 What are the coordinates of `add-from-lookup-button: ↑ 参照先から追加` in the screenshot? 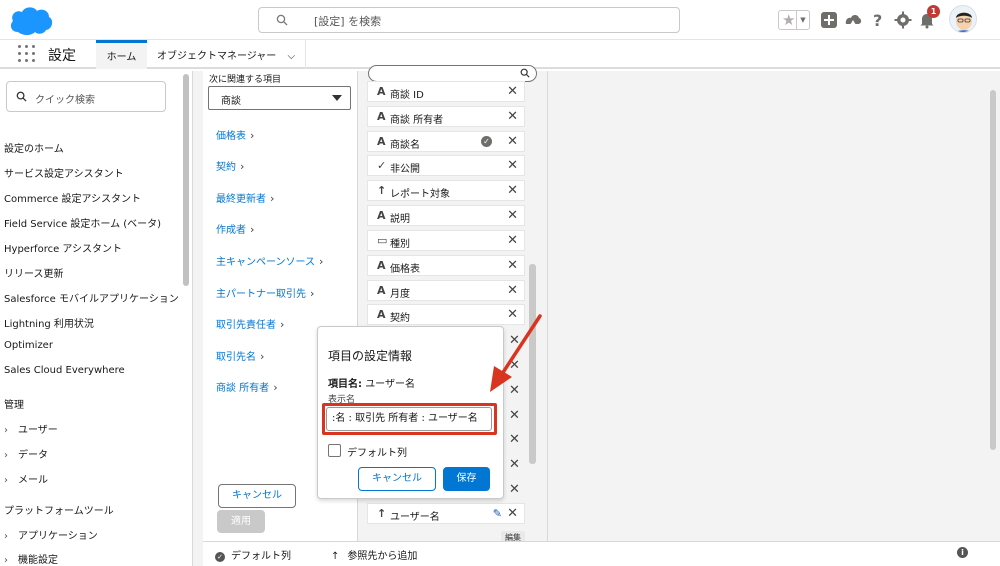 It's located at (374, 554).